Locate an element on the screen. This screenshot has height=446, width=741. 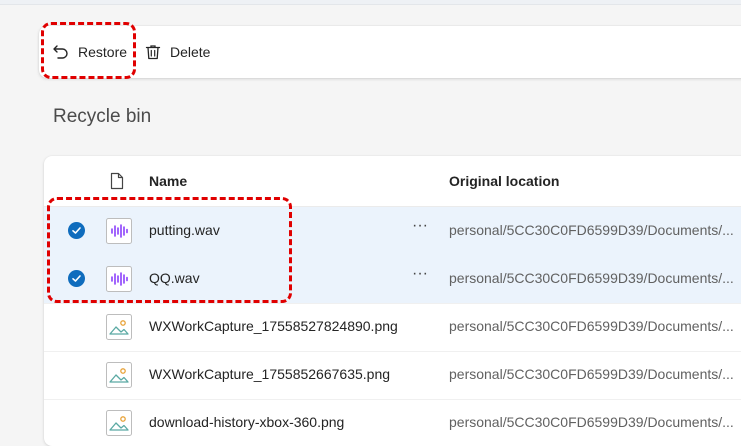
delete-label: Delete is located at coordinates (190, 52).